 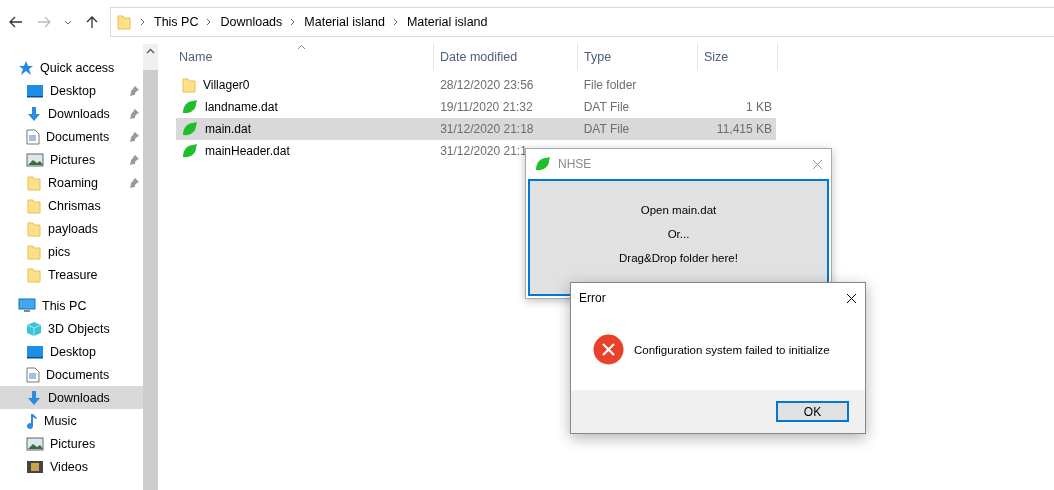 I want to click on sidebar-label: 3D Objects, so click(x=79, y=328).